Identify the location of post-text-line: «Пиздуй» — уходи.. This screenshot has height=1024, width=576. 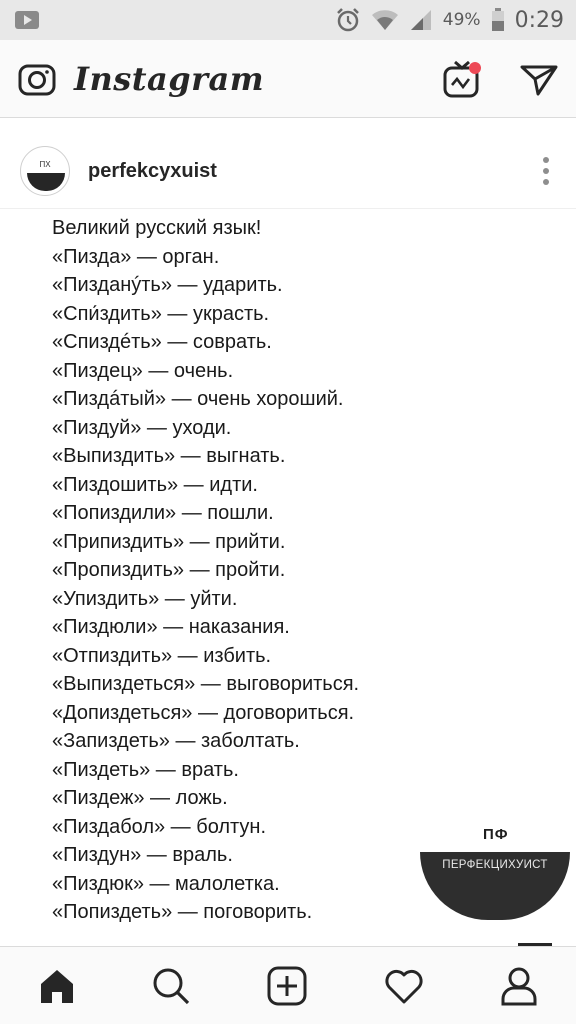
(142, 427).